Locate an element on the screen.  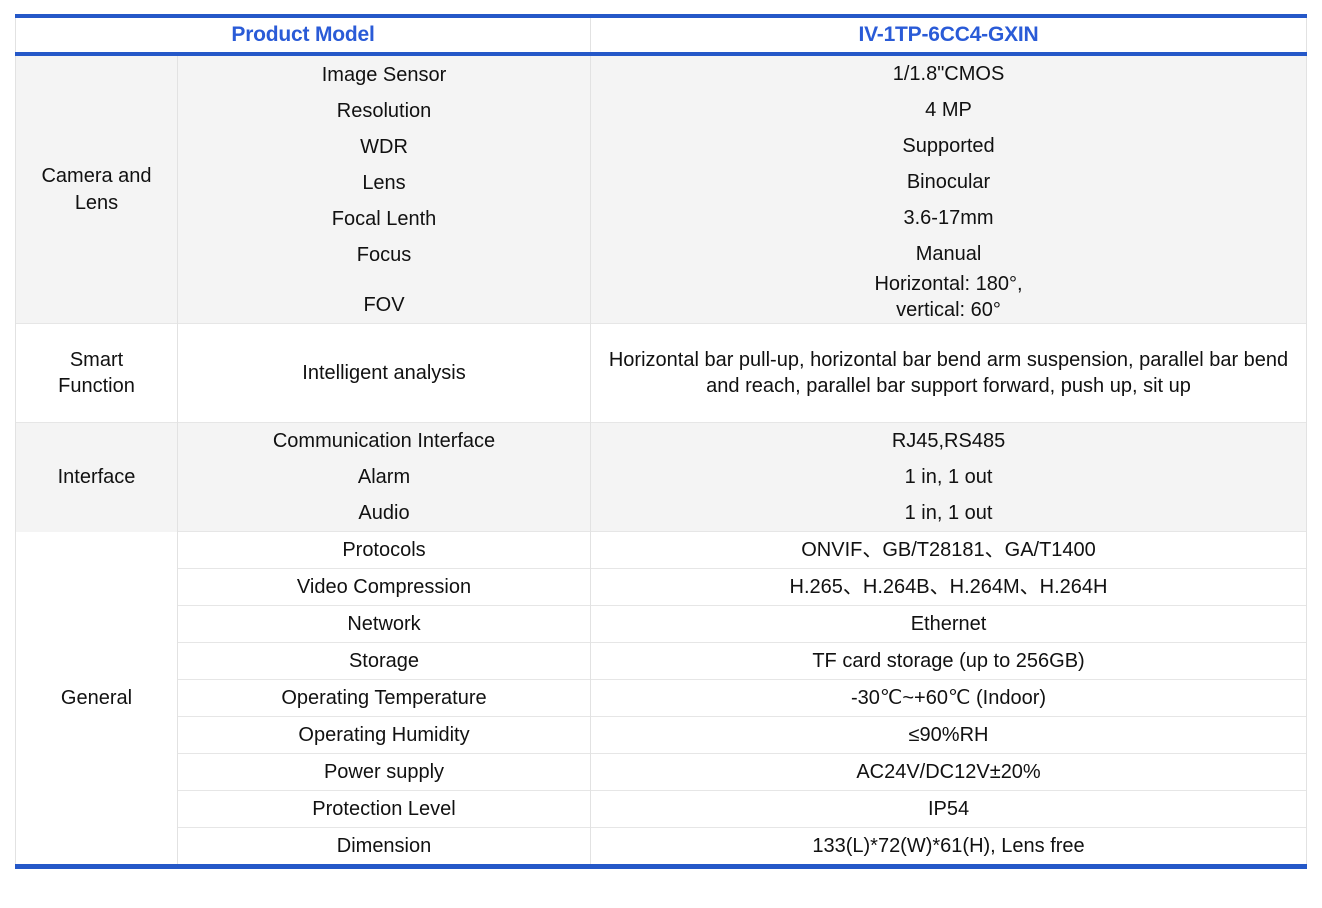
table-row: Dimension 133(L)*72(W)*61(H), Lens free is located at coordinates (662, 847).